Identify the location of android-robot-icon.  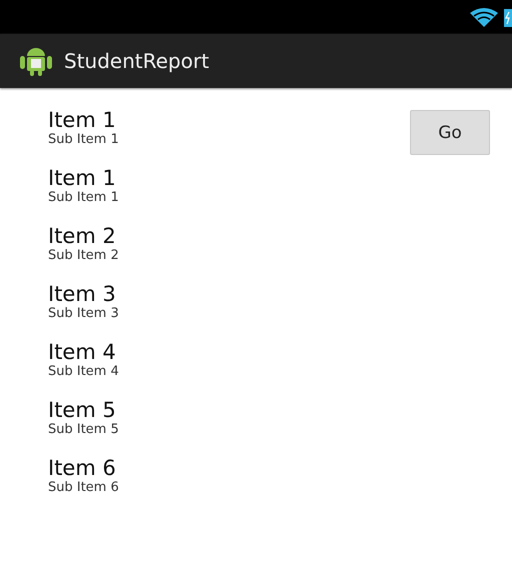
(36, 61).